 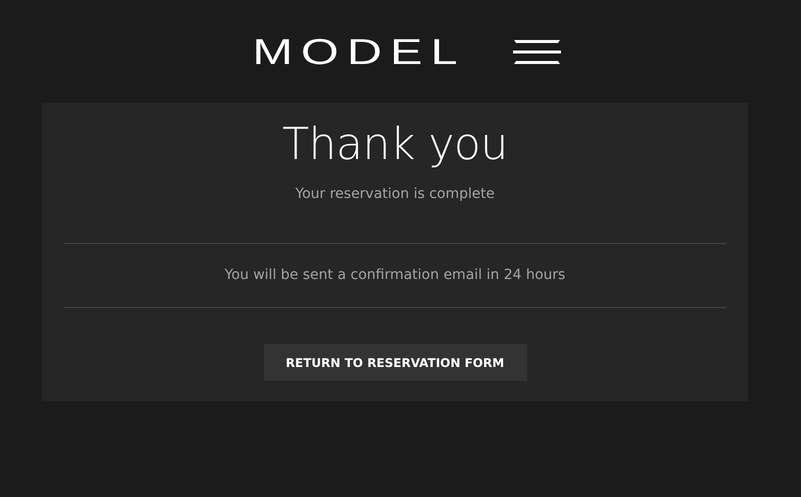 What do you see at coordinates (395, 362) in the screenshot?
I see `return-button: RETURN TO RESERVATION FORM` at bounding box center [395, 362].